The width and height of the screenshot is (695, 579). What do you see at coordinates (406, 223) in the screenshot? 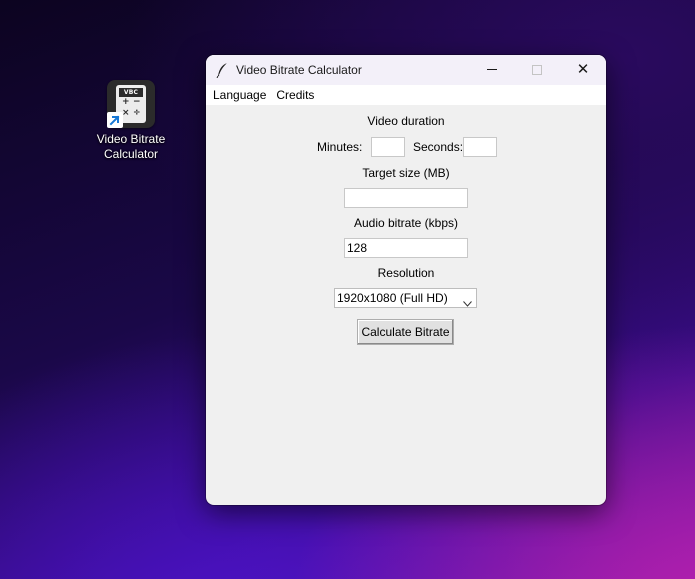
I see `audio-bitrate-label: Audio bitrate (kbps)` at bounding box center [406, 223].